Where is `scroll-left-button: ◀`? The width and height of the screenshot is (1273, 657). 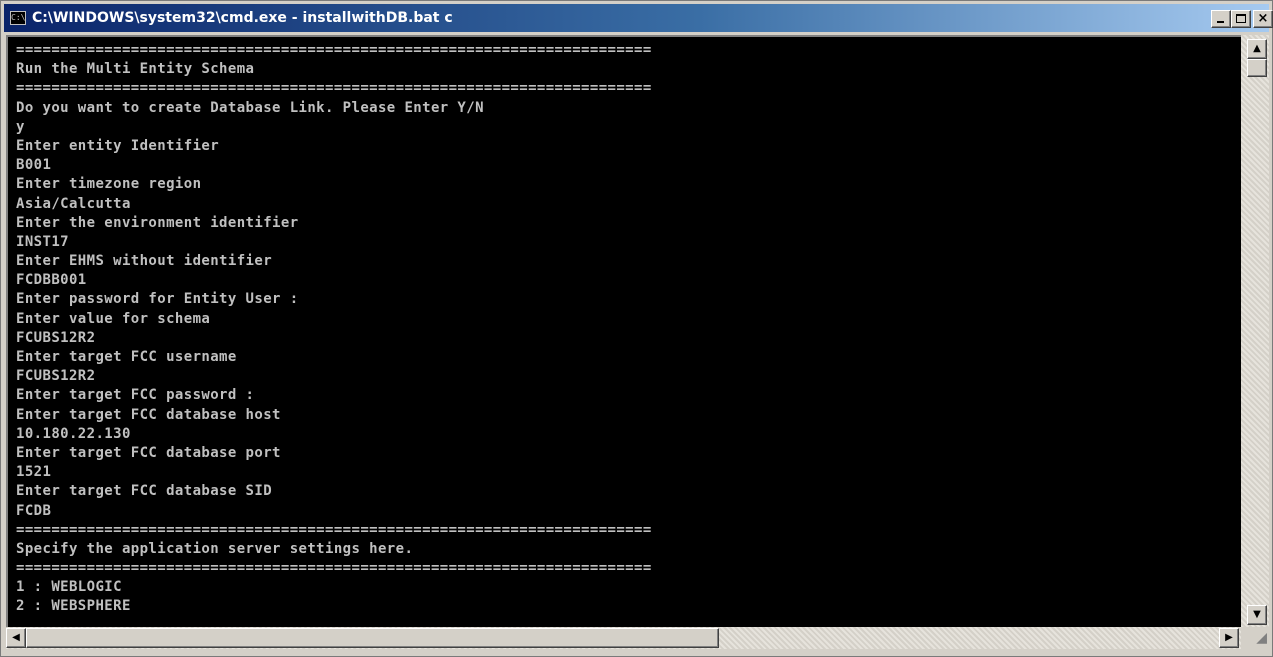 scroll-left-button: ◀ is located at coordinates (16, 638).